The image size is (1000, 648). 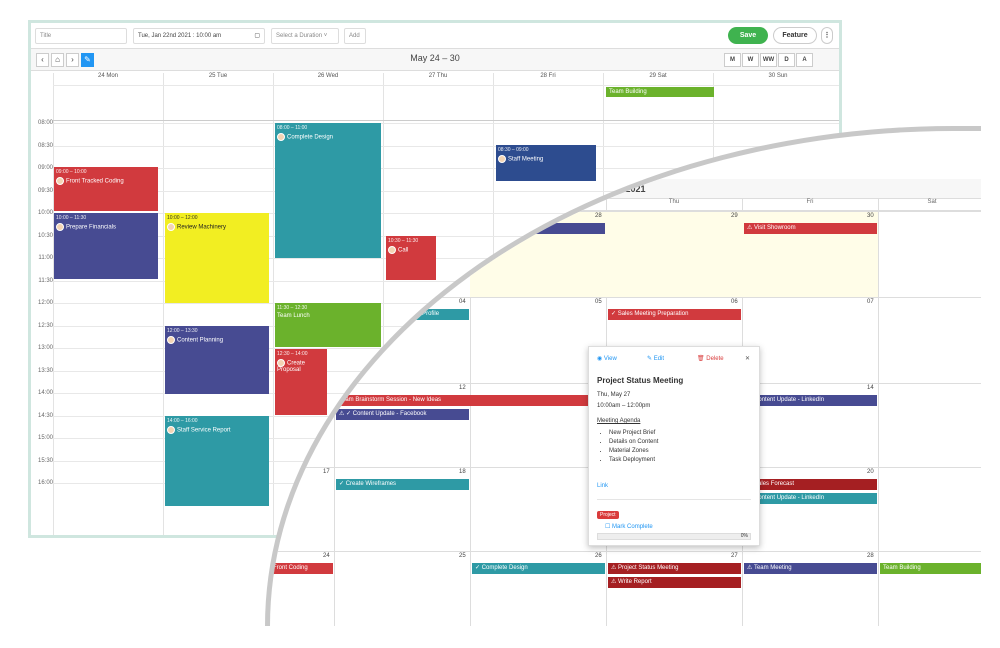 What do you see at coordinates (598, 556) in the screenshot?
I see `date-number: 26` at bounding box center [598, 556].